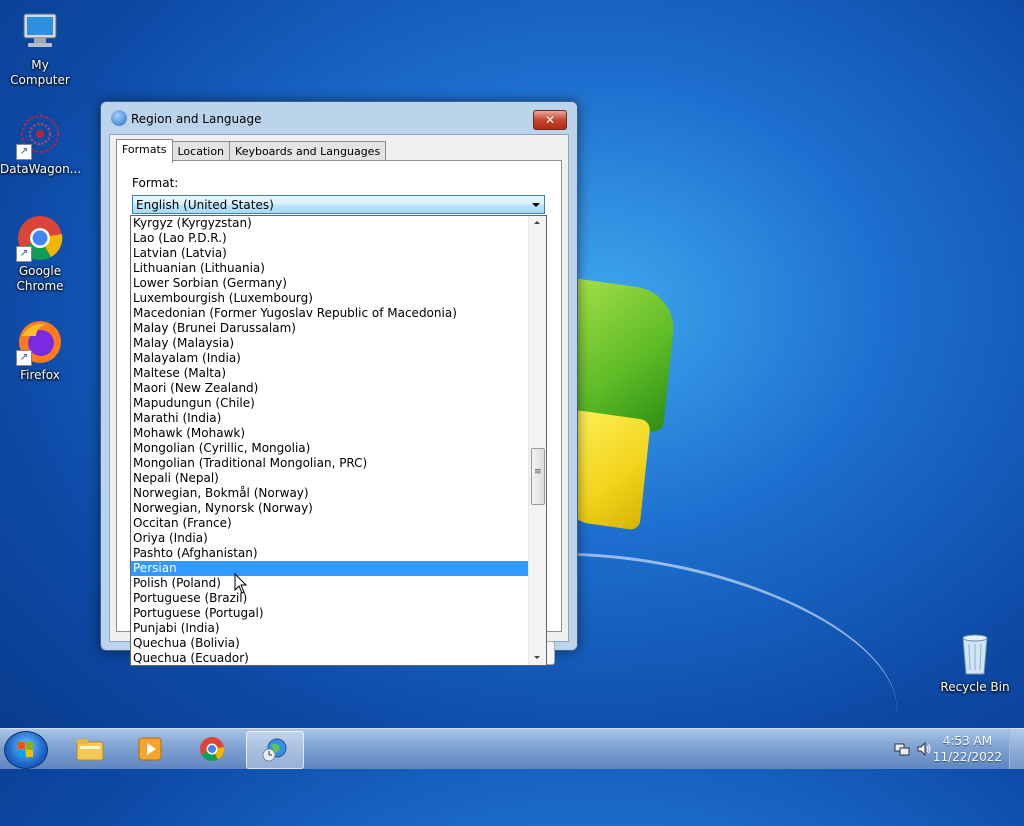 The height and width of the screenshot is (826, 1024). I want to click on dropdown-item: Malay (Malaysia), so click(330, 343).